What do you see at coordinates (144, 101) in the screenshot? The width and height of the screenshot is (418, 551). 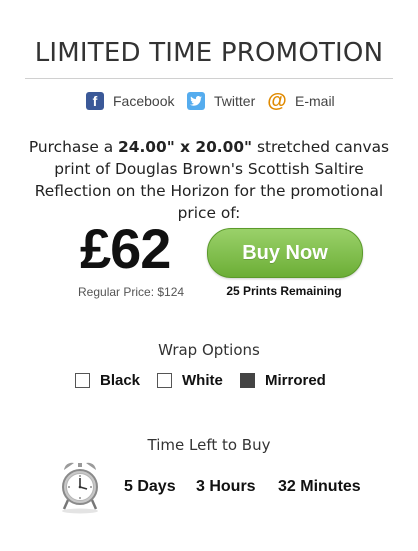 I see `share-facebook-label: Facebook` at bounding box center [144, 101].